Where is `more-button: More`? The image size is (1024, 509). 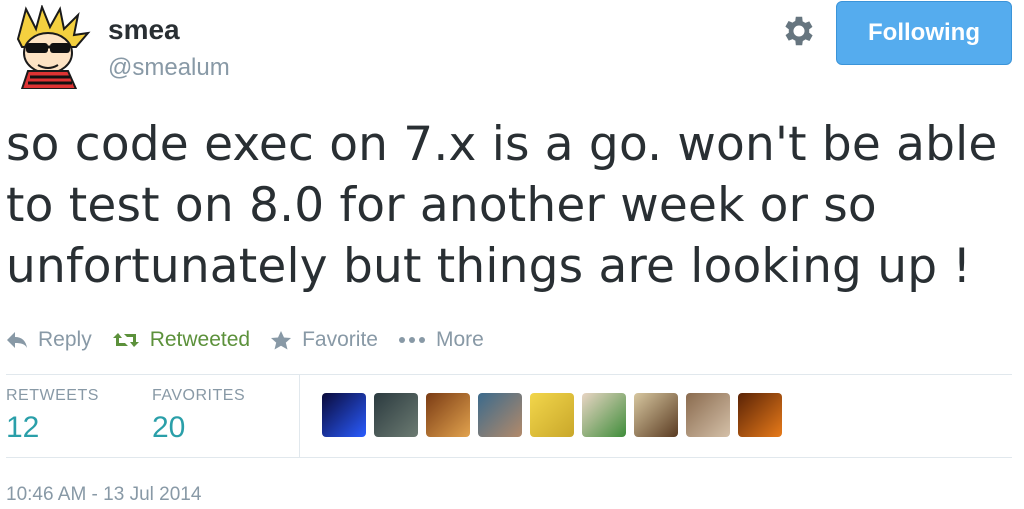 more-button: More is located at coordinates (441, 340).